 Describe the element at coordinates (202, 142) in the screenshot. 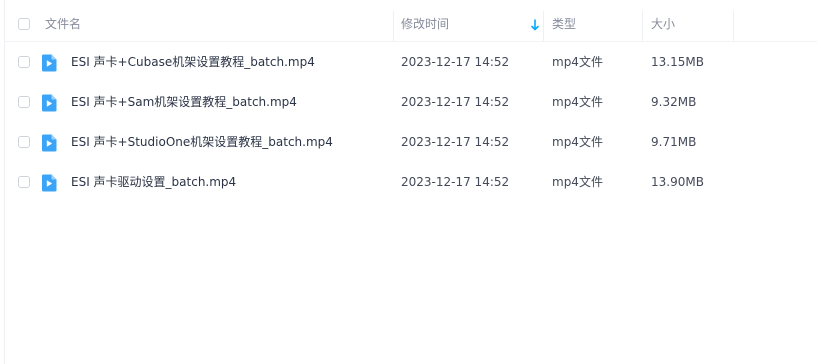

I see `file-name: ESI 声卡+StudioOne机架设置教程_batch.mp4` at that location.